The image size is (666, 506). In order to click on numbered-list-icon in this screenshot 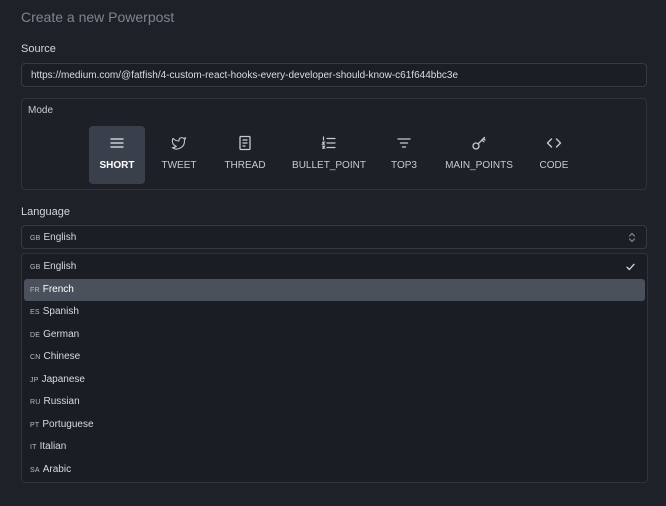, I will do `click(328, 142)`.